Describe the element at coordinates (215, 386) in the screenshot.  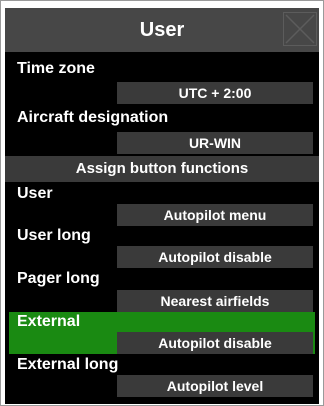
I see `assignment-value-external-long: Autopilot level` at that location.